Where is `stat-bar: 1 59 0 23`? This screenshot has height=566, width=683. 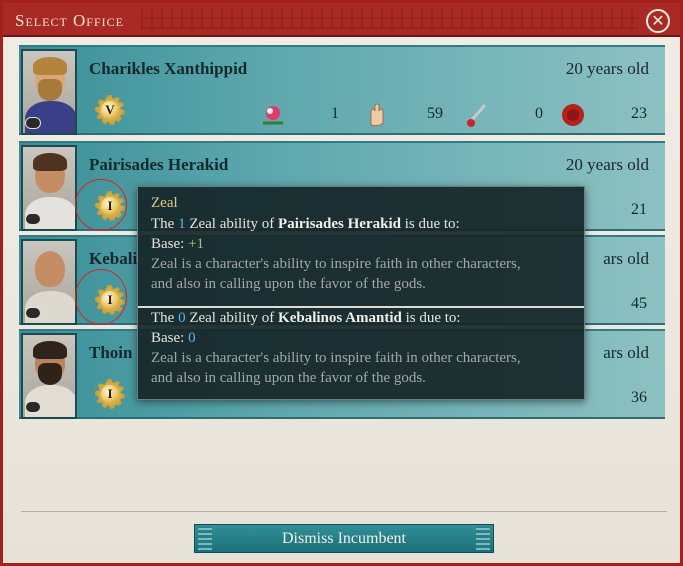 stat-bar: 1 59 0 23 is located at coordinates (457, 115).